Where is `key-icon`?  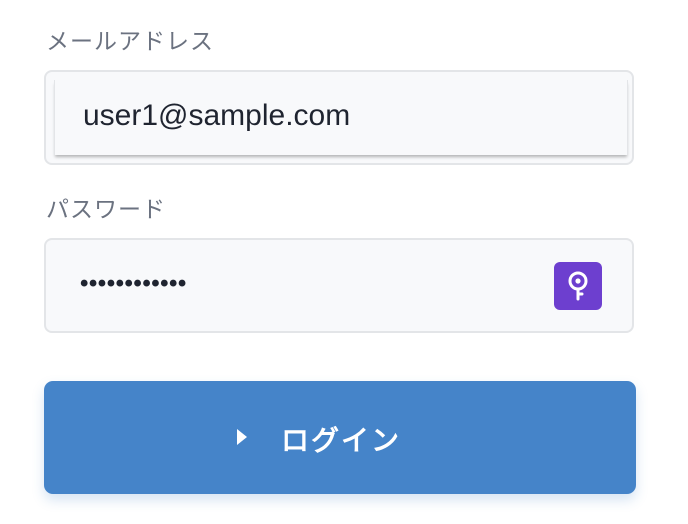 key-icon is located at coordinates (578, 286).